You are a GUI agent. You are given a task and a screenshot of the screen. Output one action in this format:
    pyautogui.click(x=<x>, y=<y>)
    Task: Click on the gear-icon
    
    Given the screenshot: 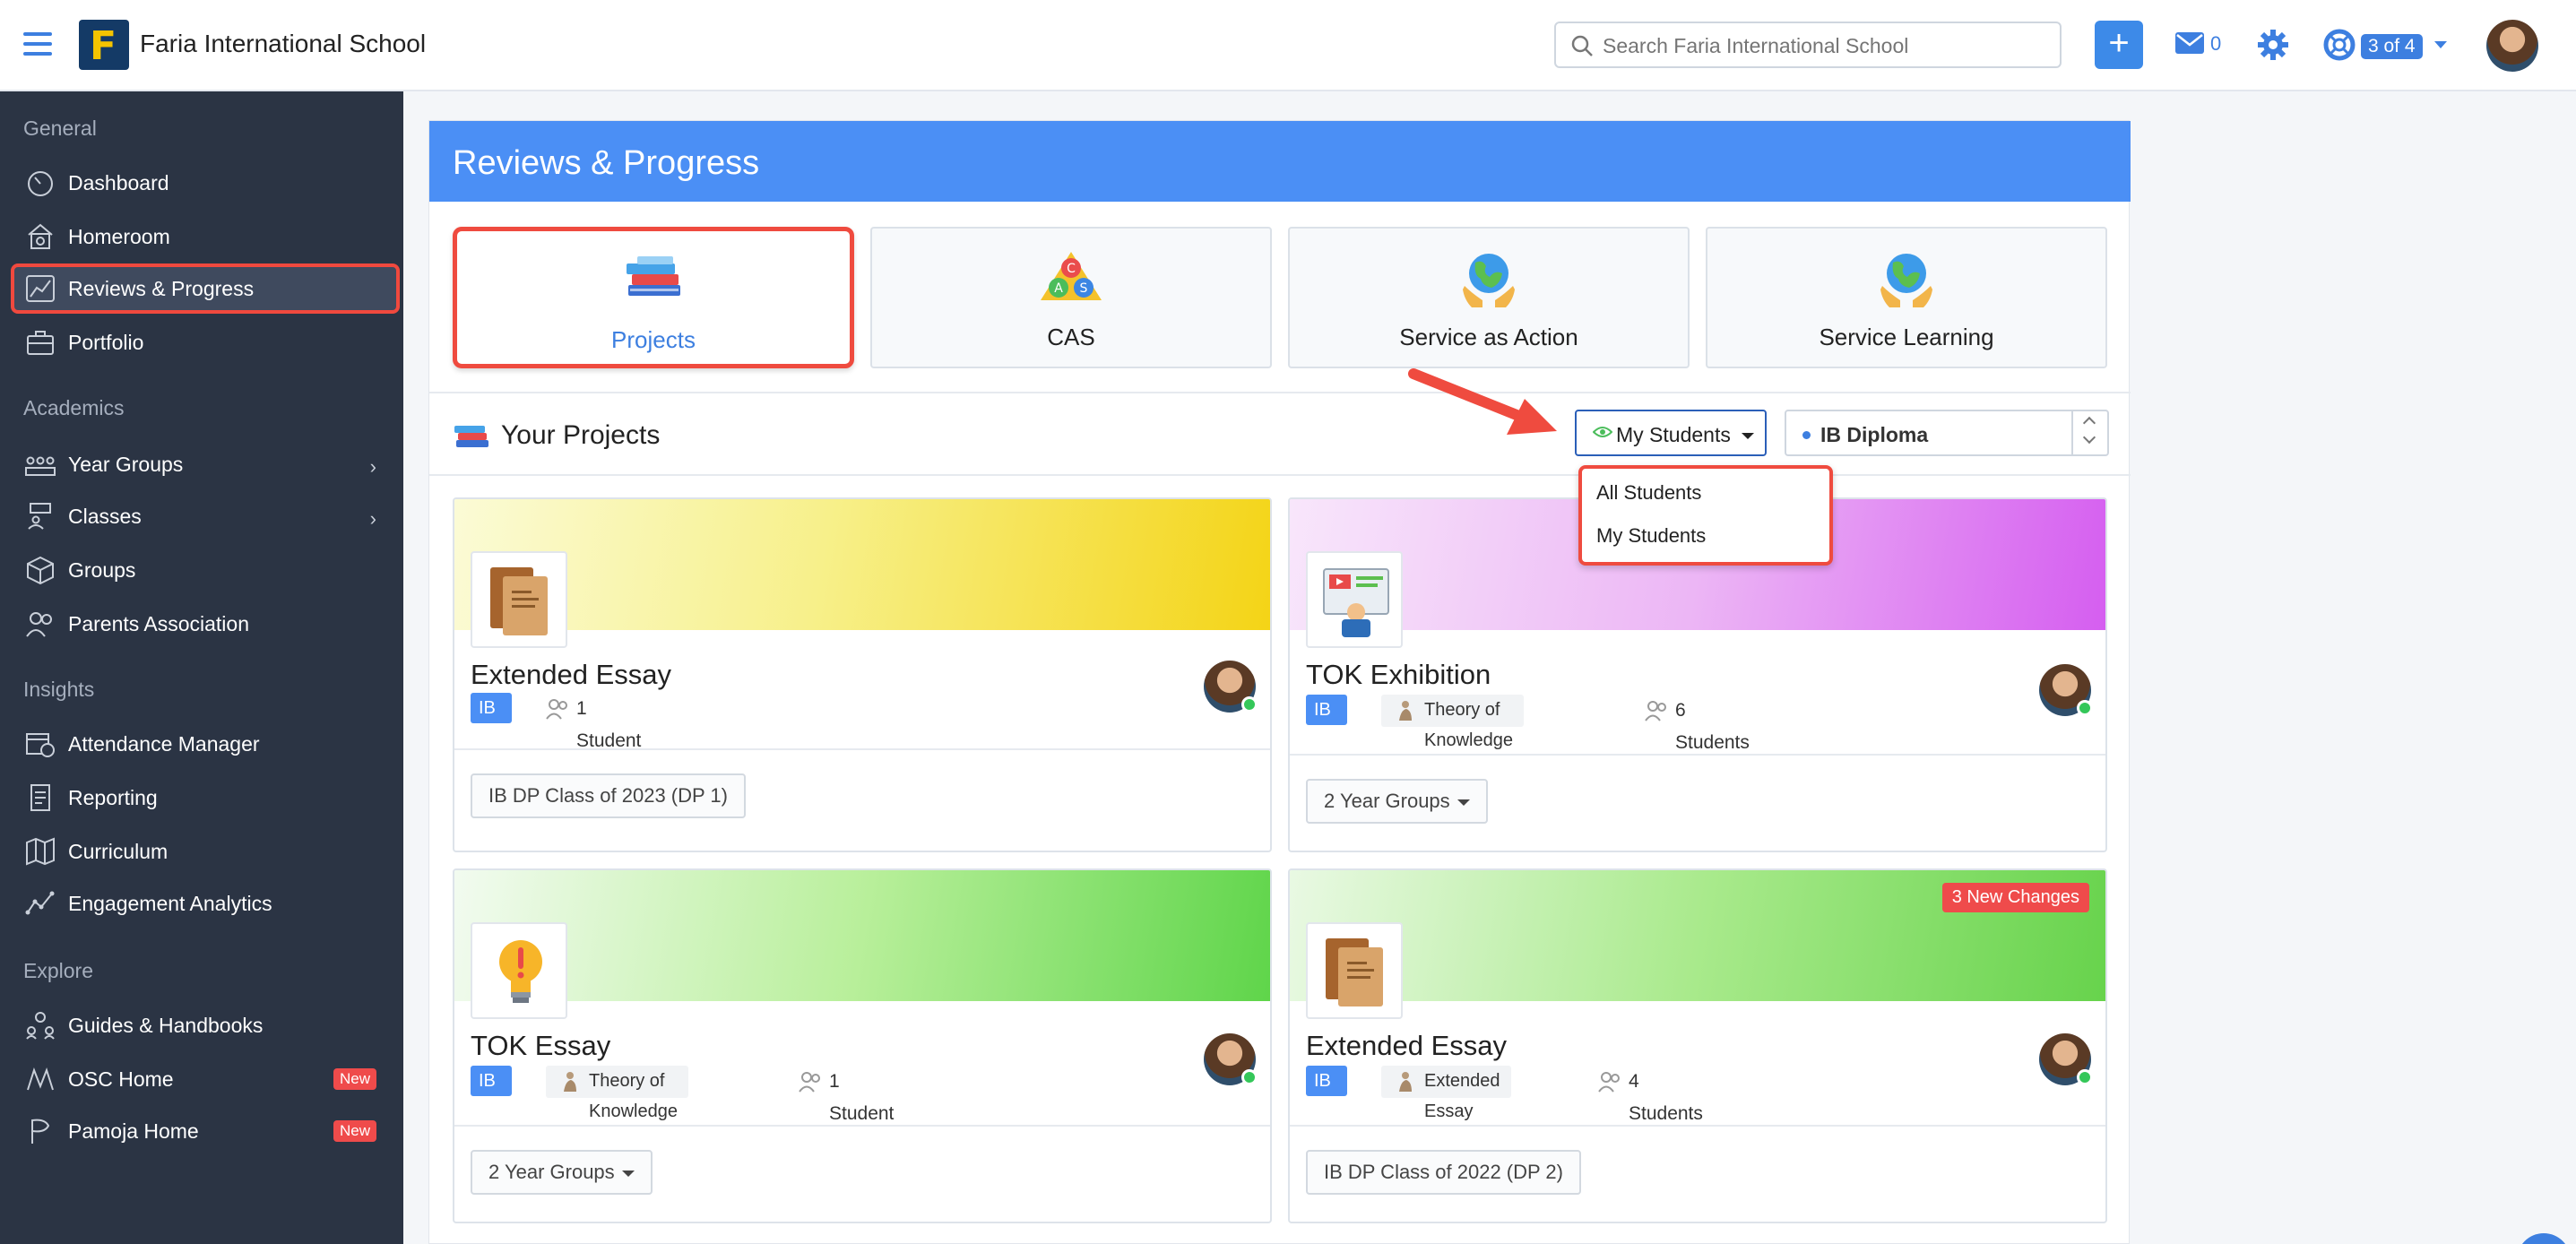 What is the action you would take?
    pyautogui.click(x=2273, y=45)
    